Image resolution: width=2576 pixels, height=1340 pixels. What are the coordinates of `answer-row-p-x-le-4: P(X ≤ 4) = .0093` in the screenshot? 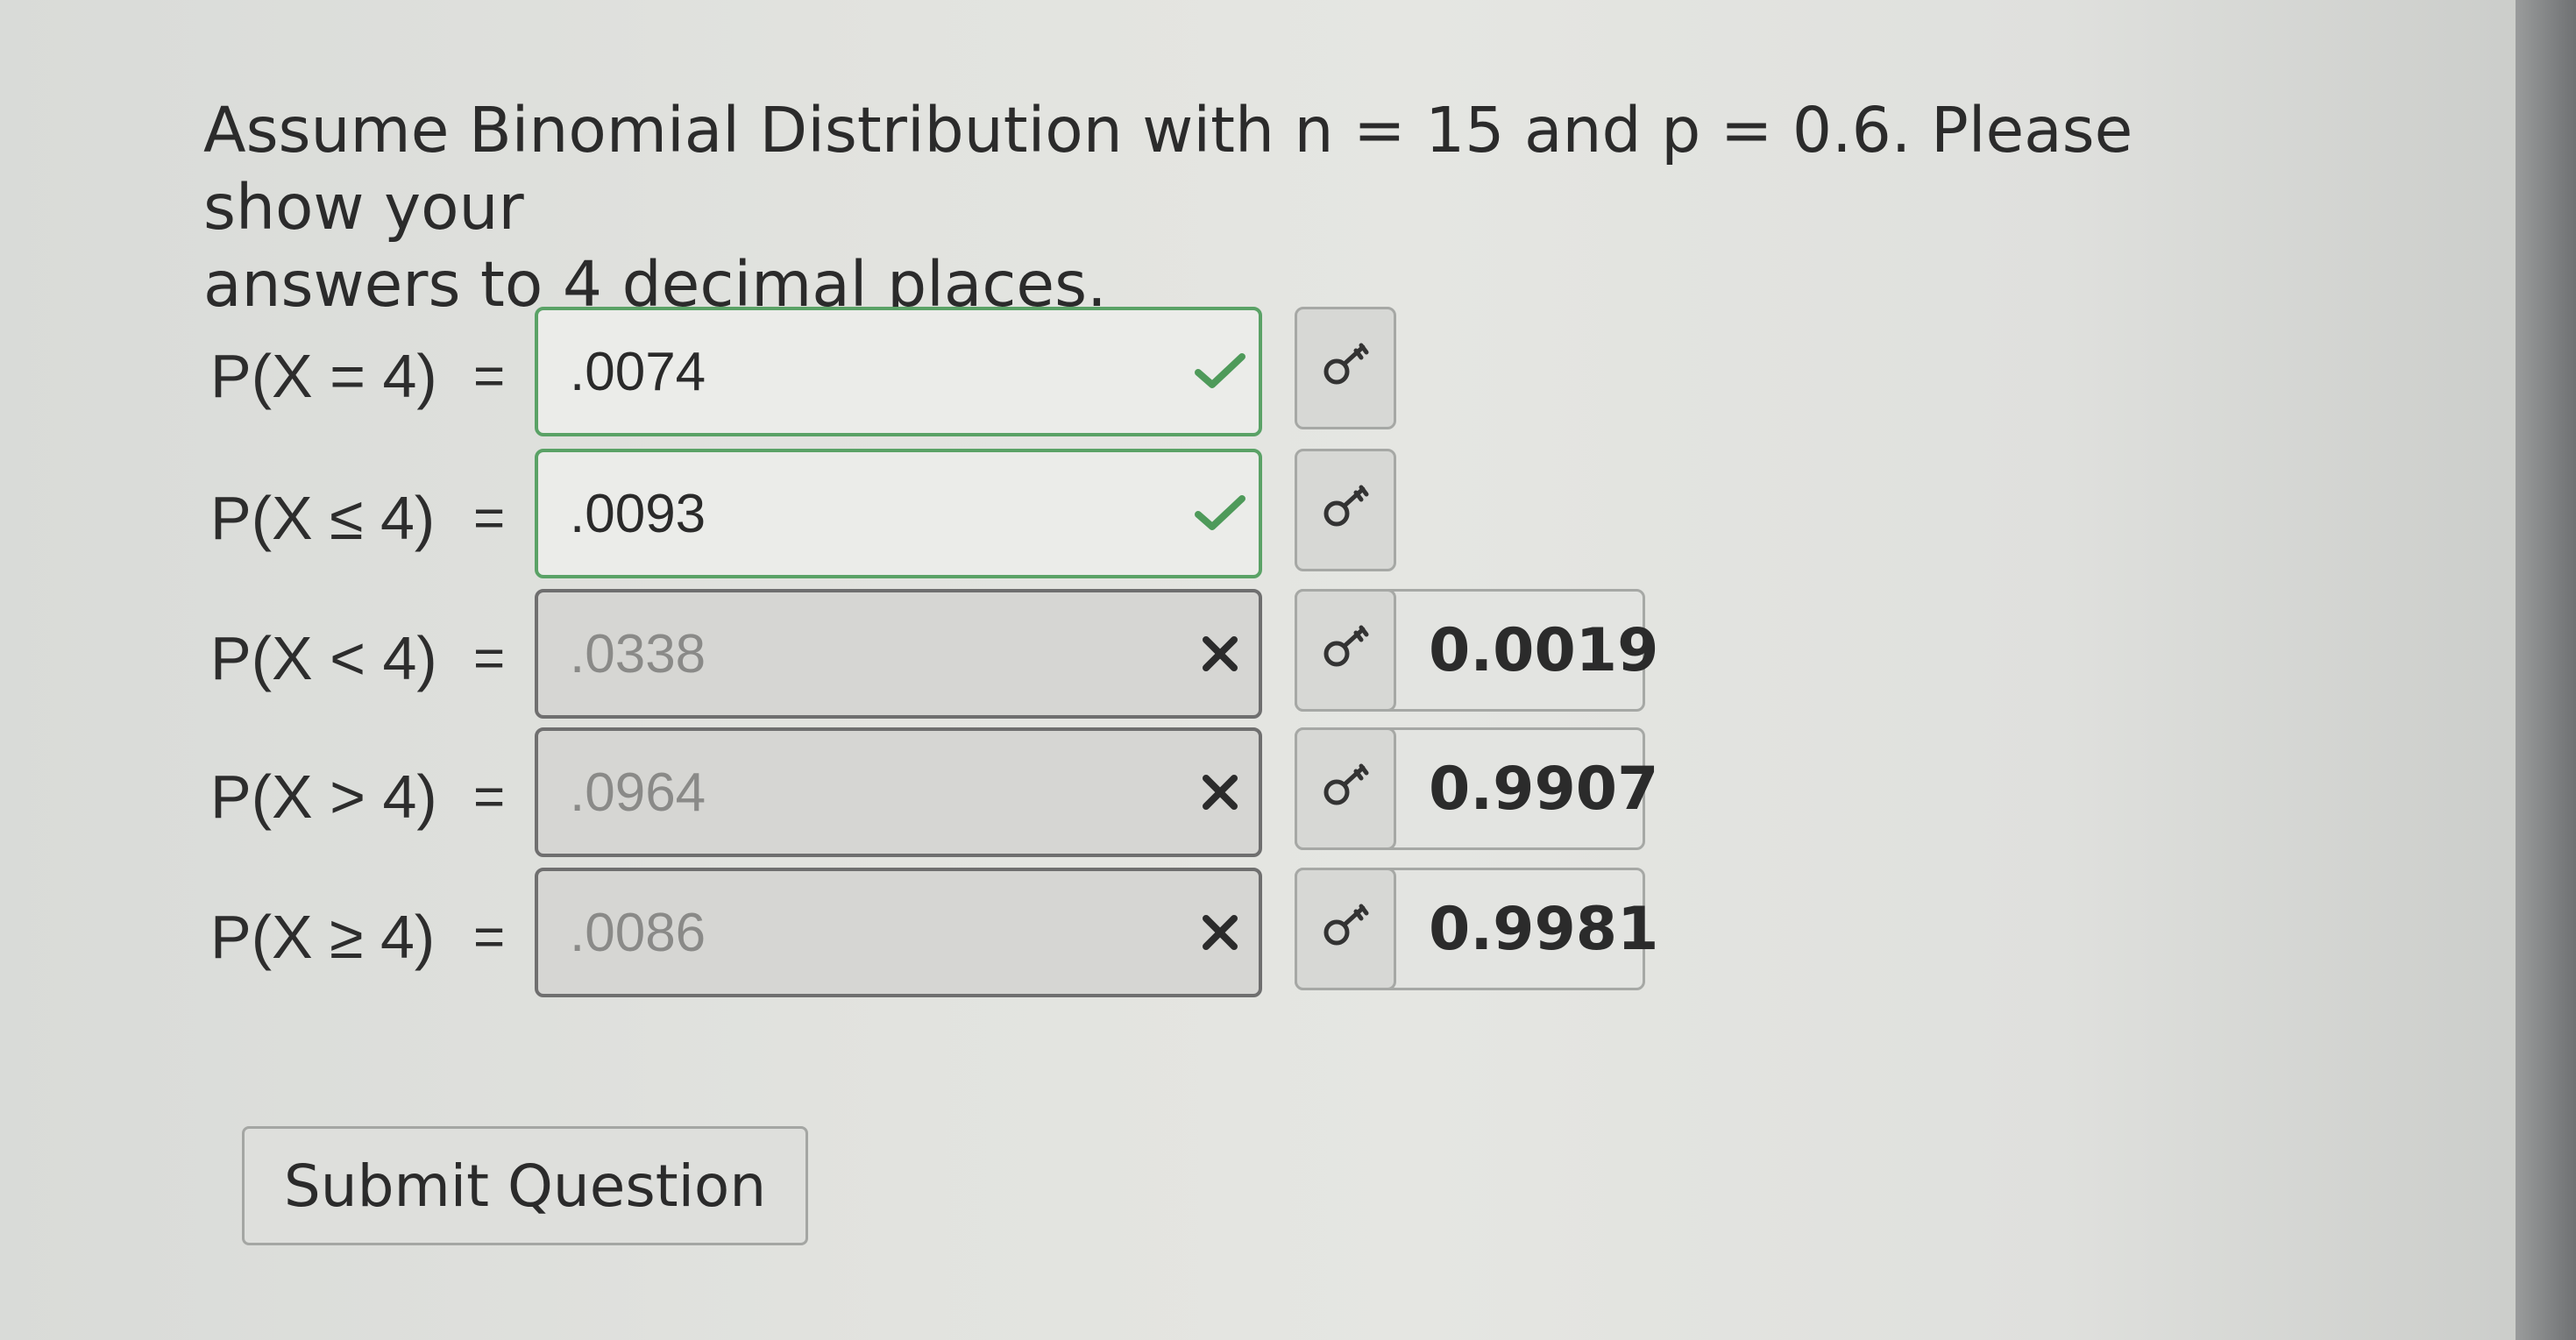 It's located at (929, 518).